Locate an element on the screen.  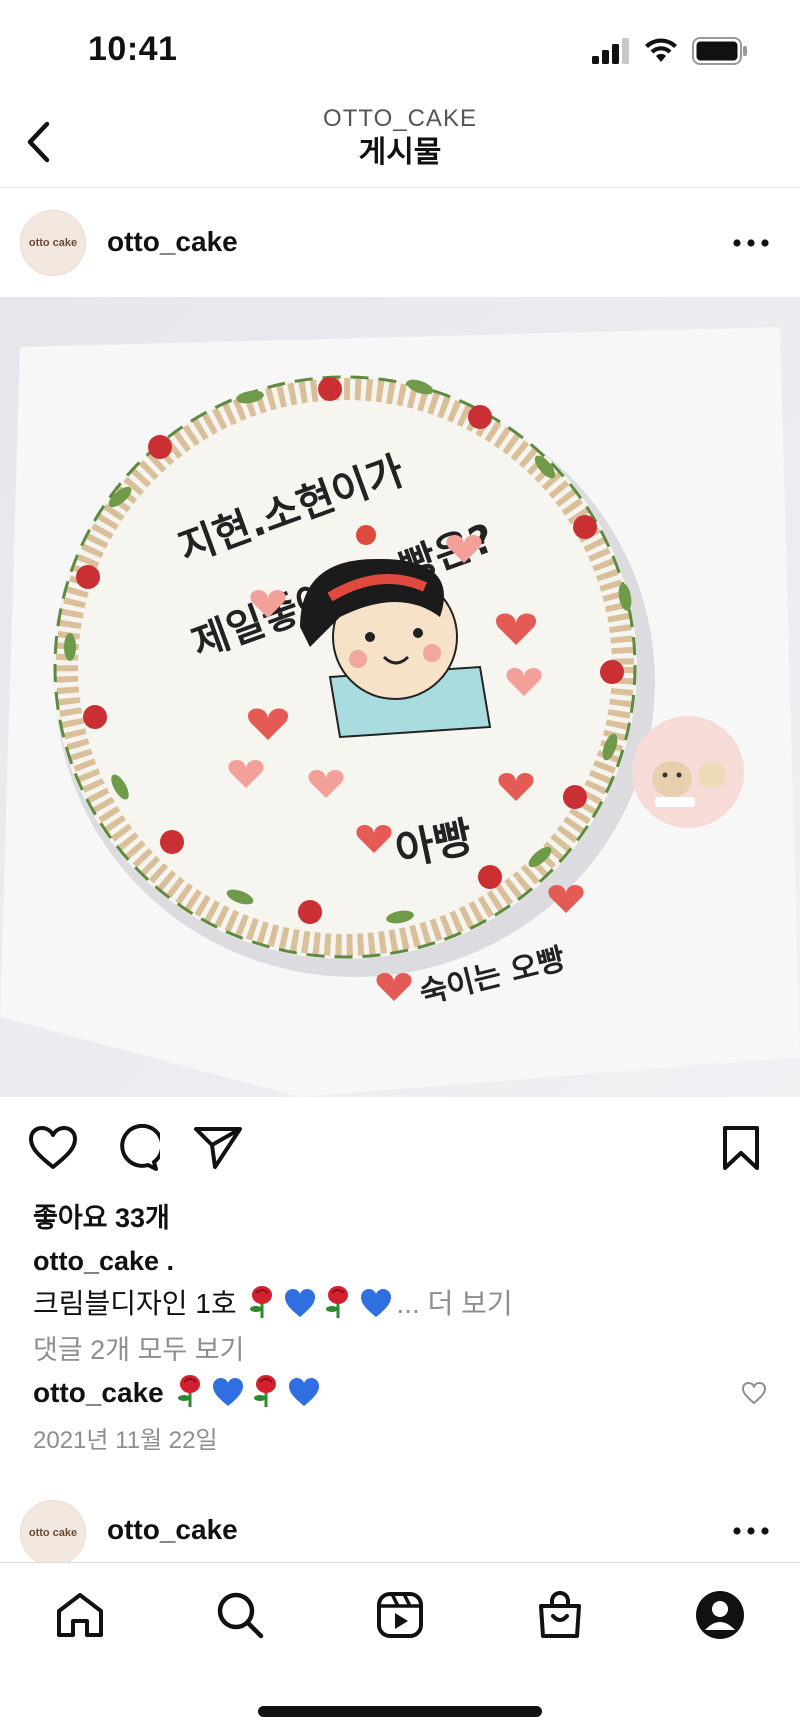
reels-icon is located at coordinates (400, 1615).